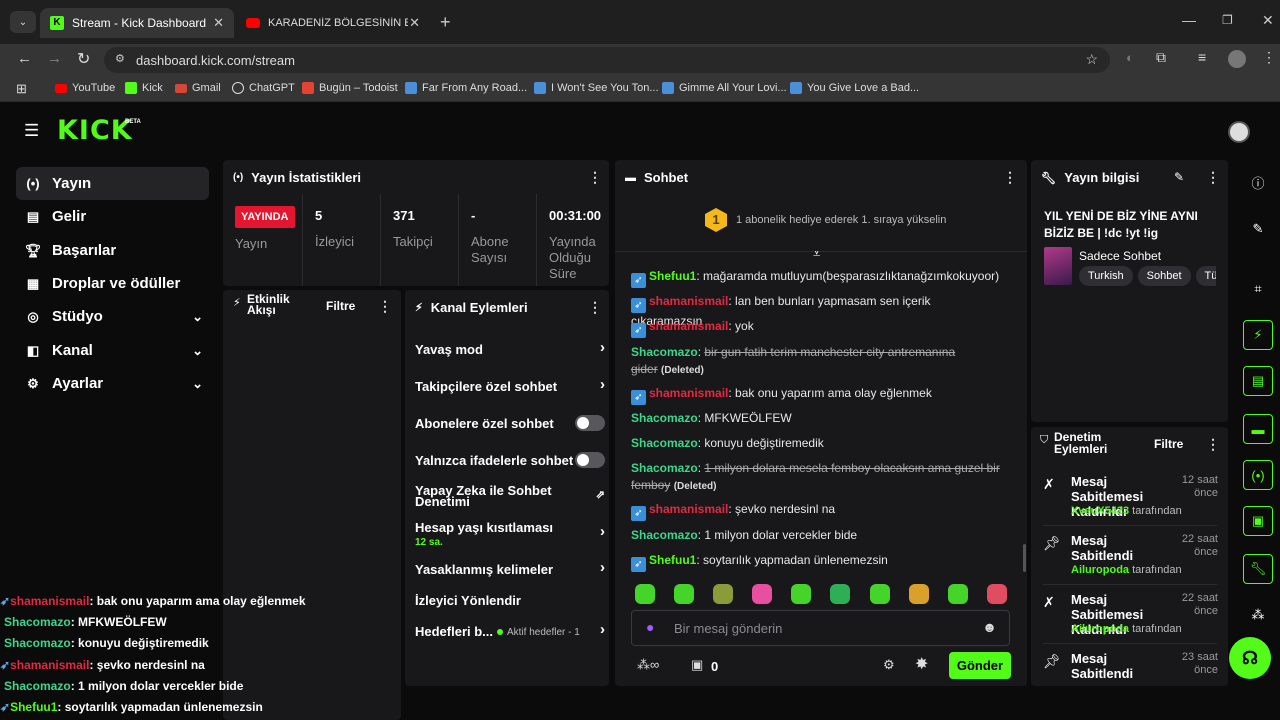 The height and width of the screenshot is (720, 1280). I want to click on extensions-puzzle-icon: ⧉, so click(1161, 57).